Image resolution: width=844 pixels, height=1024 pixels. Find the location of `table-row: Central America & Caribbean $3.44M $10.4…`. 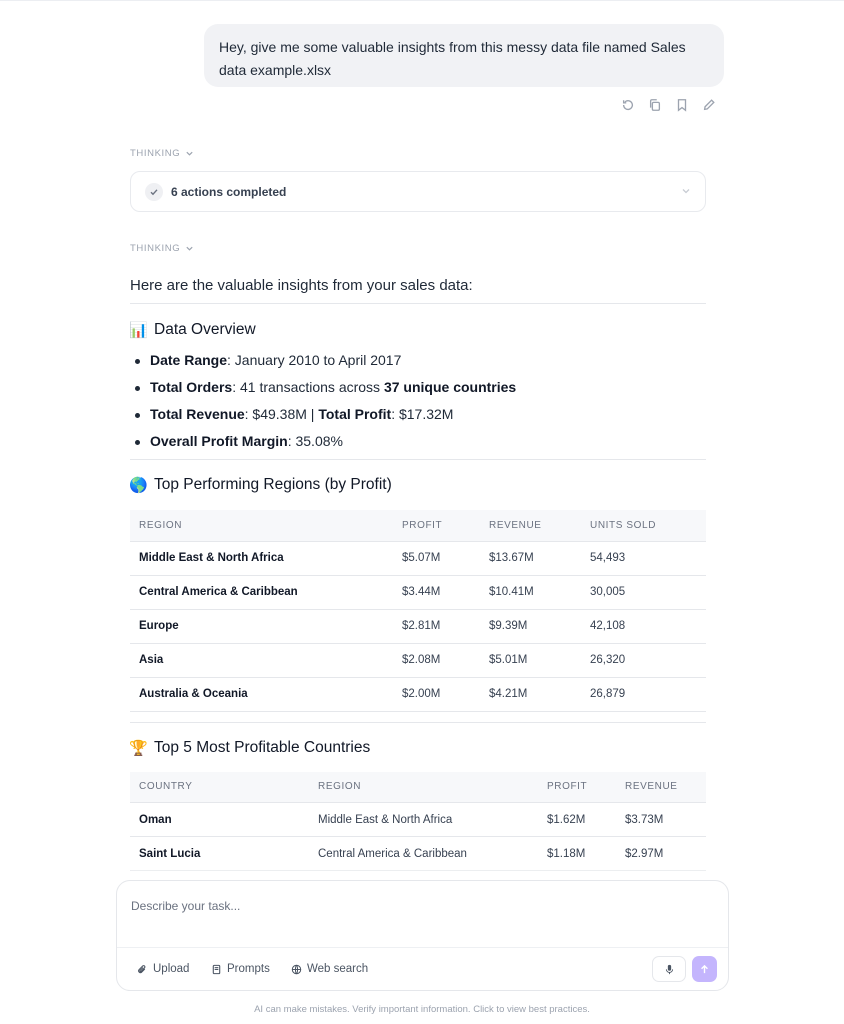

table-row: Central America & Caribbean $3.44M $10.4… is located at coordinates (418, 592).